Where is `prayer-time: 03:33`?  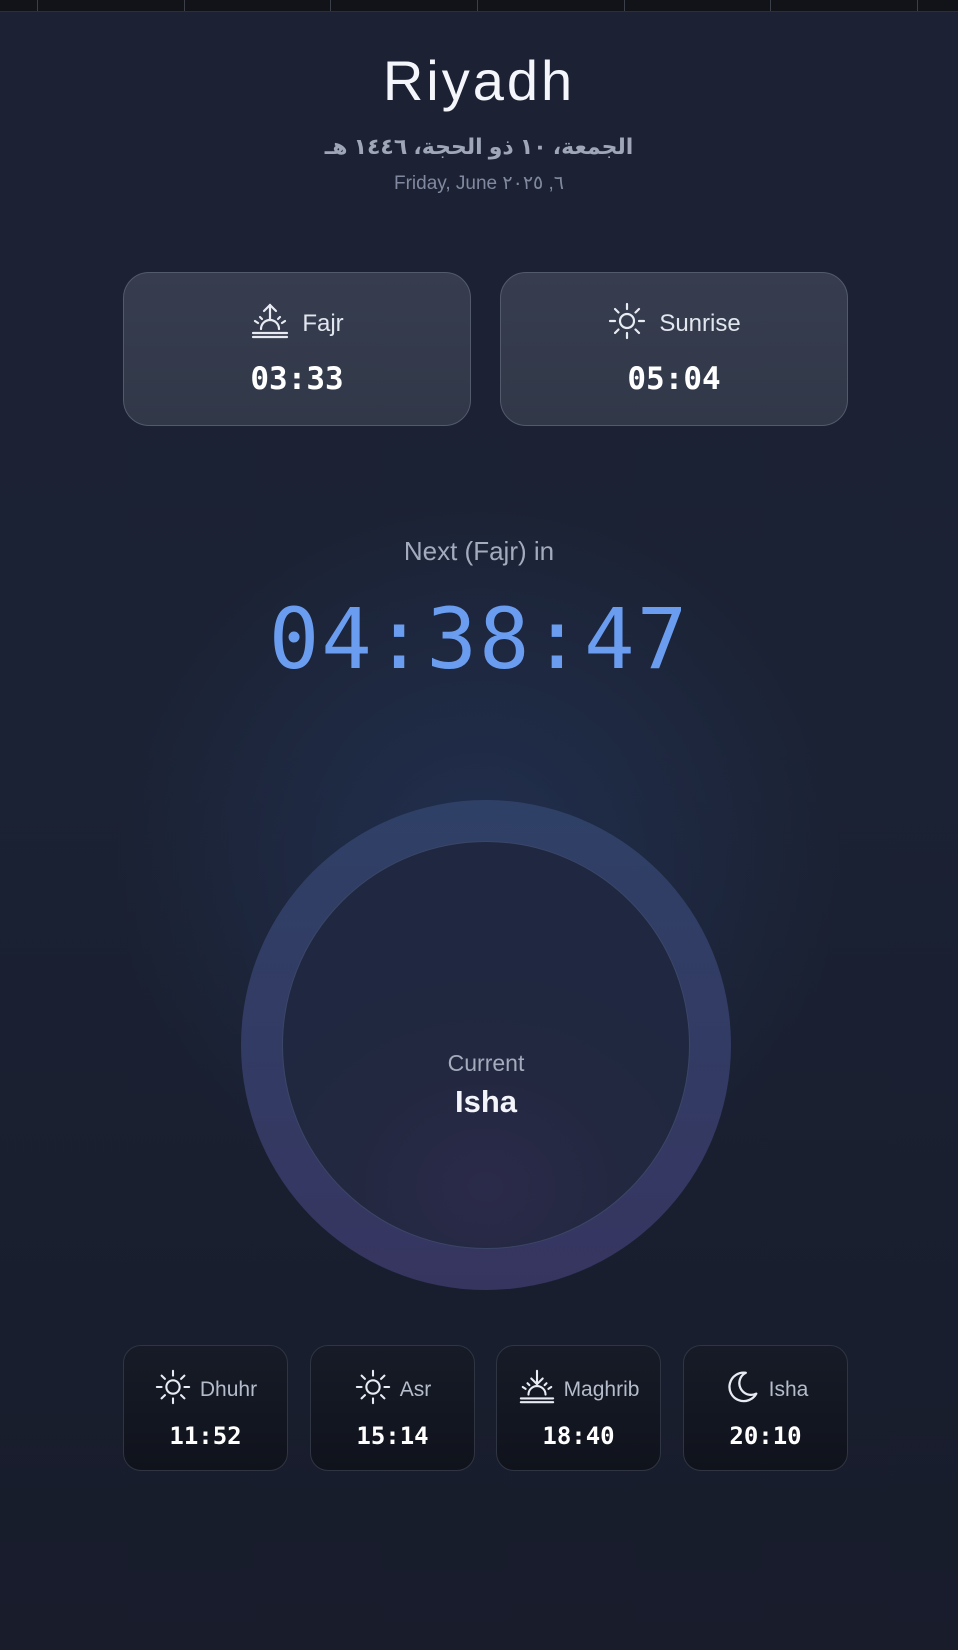 prayer-time: 03:33 is located at coordinates (297, 379).